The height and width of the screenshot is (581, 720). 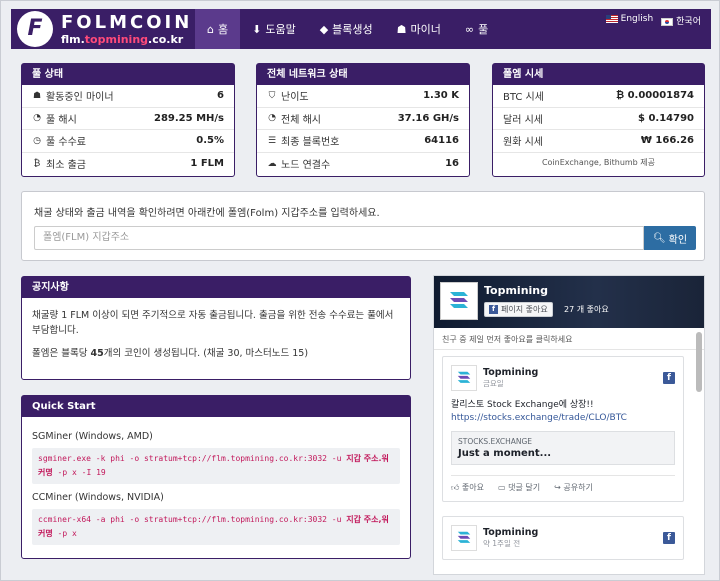 I want to click on price-row: 원화 시세 ₩ 166.26, so click(x=598, y=141).